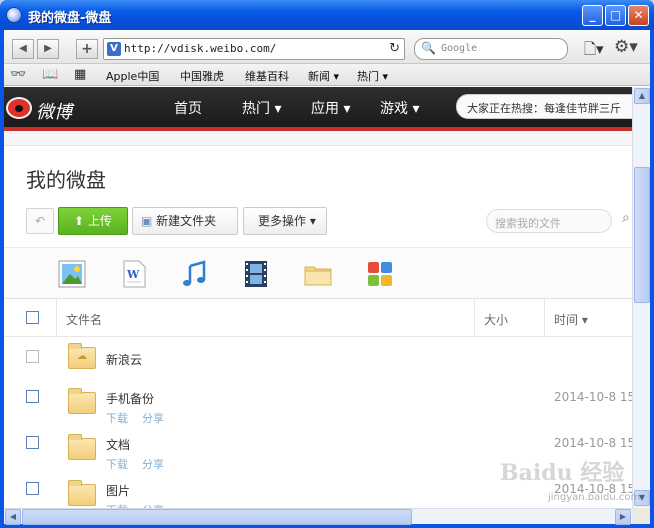  I want to click on header-accent-line, so click(318, 129).